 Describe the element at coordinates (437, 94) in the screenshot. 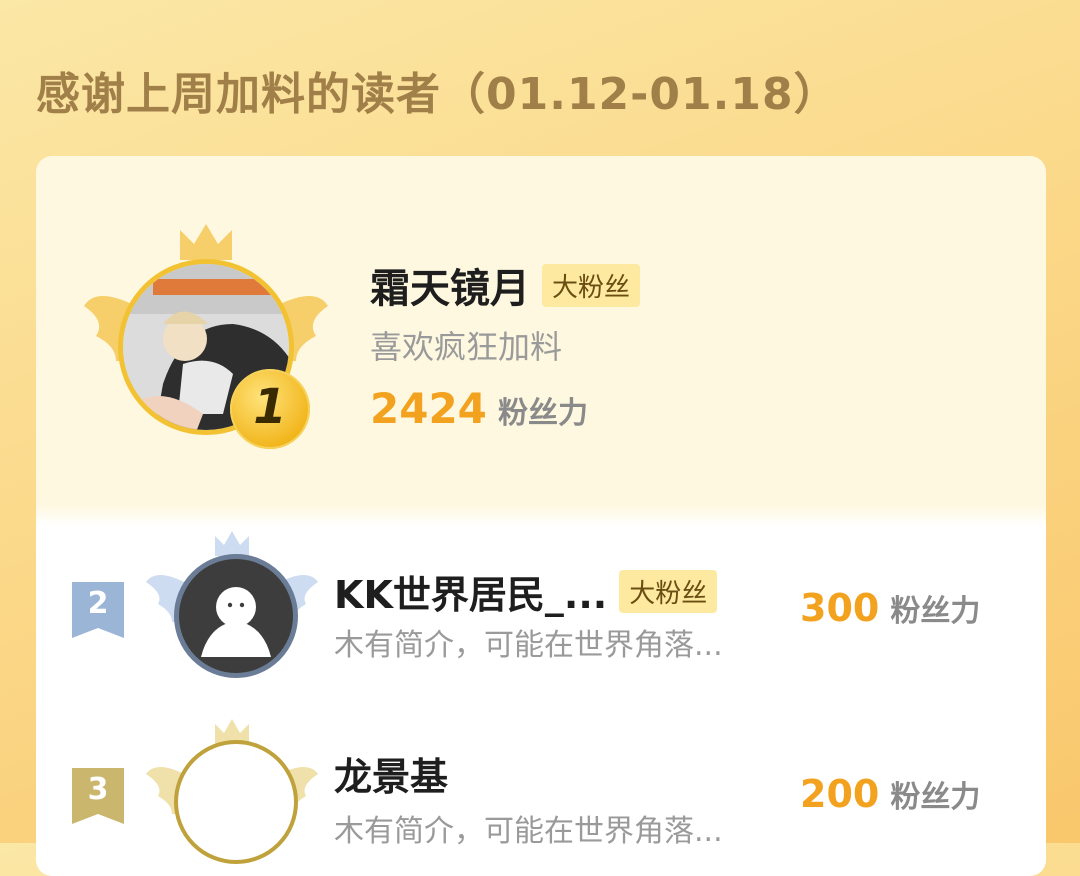

I see `page-title: 感谢上周加料的读者（01.12-01.18）` at that location.